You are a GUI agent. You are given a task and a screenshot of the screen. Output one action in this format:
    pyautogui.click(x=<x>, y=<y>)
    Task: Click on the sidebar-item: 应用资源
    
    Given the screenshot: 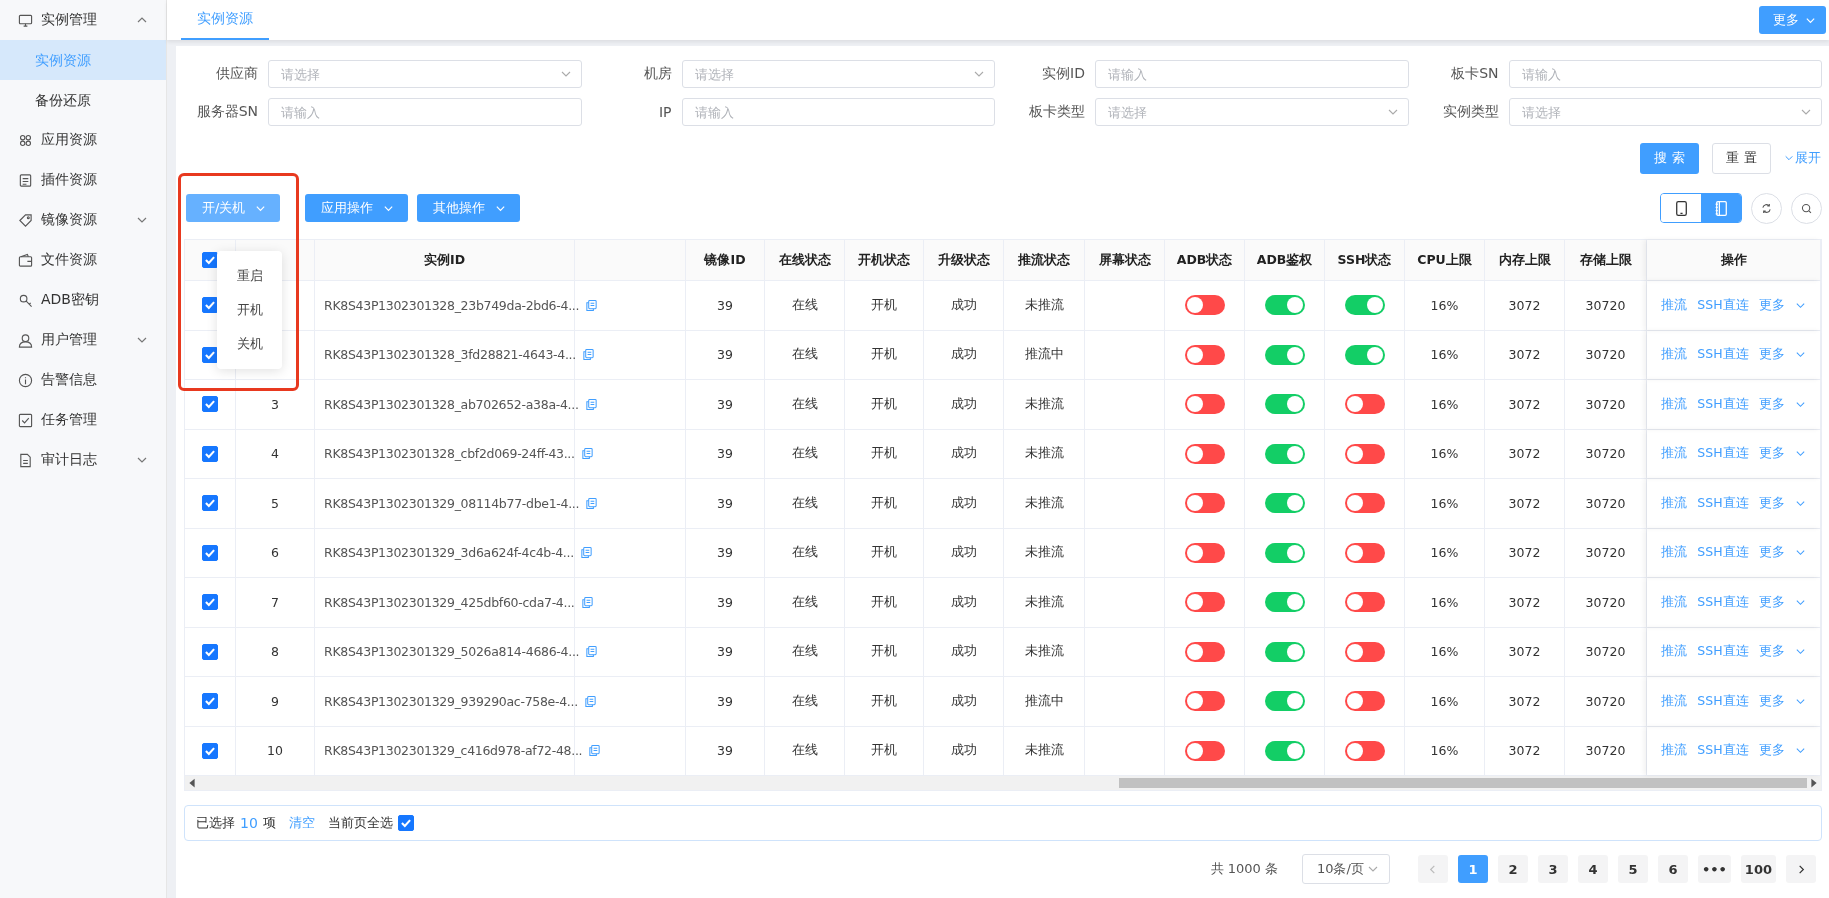 What is the action you would take?
    pyautogui.click(x=83, y=140)
    